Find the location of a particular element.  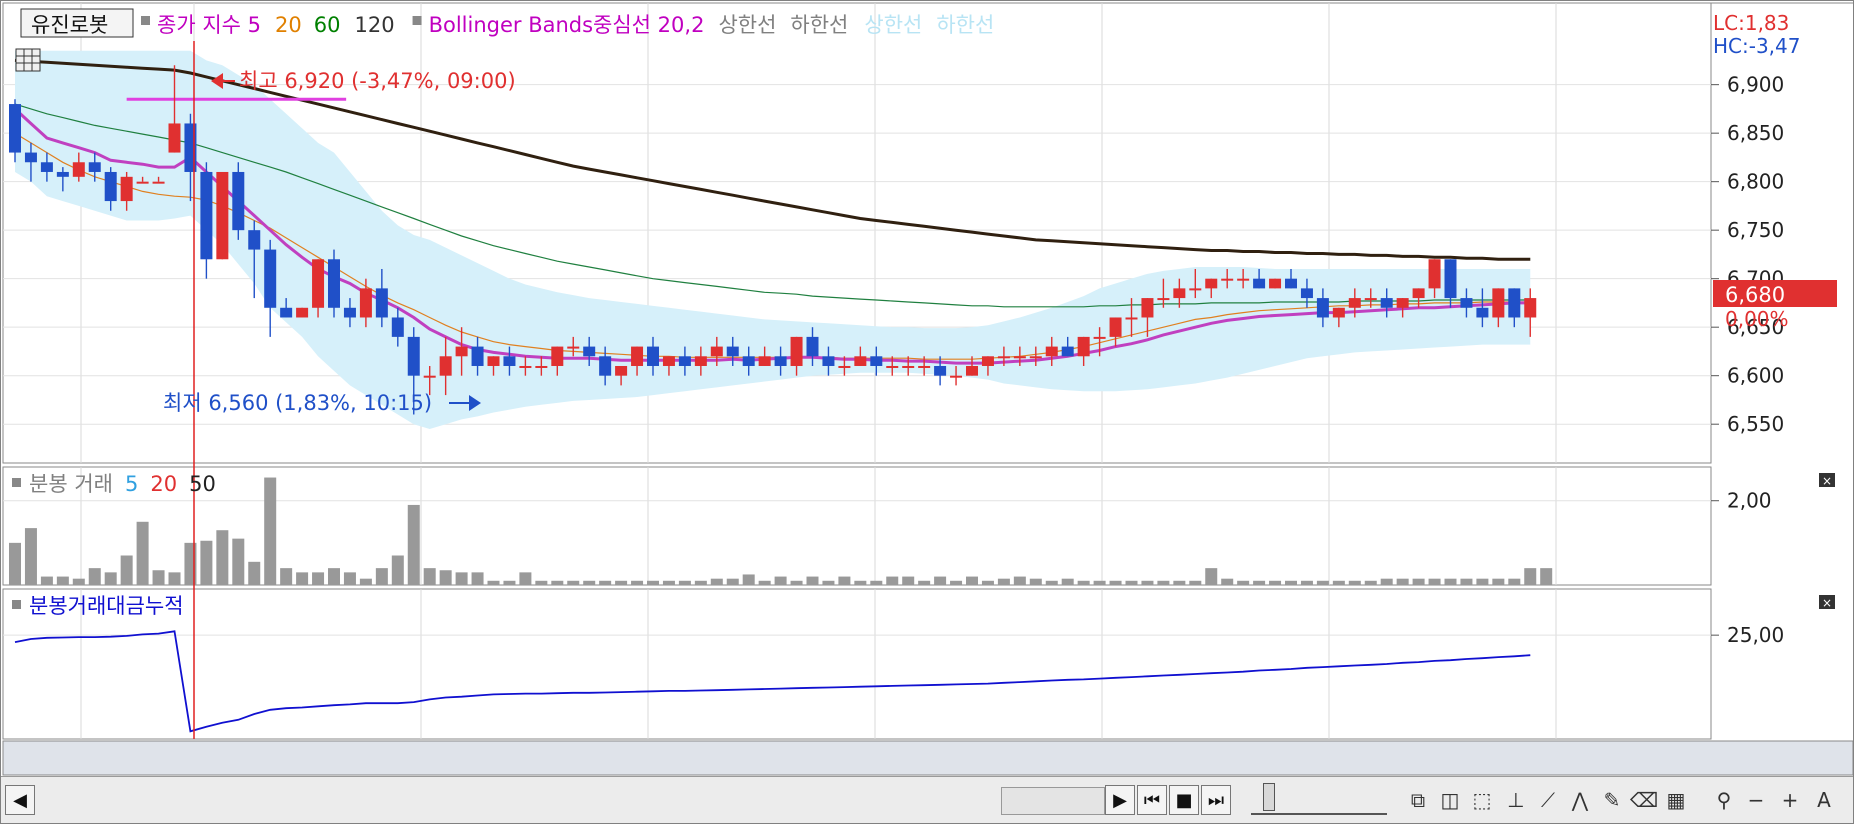

x-axis-strip is located at coordinates (928, 758).